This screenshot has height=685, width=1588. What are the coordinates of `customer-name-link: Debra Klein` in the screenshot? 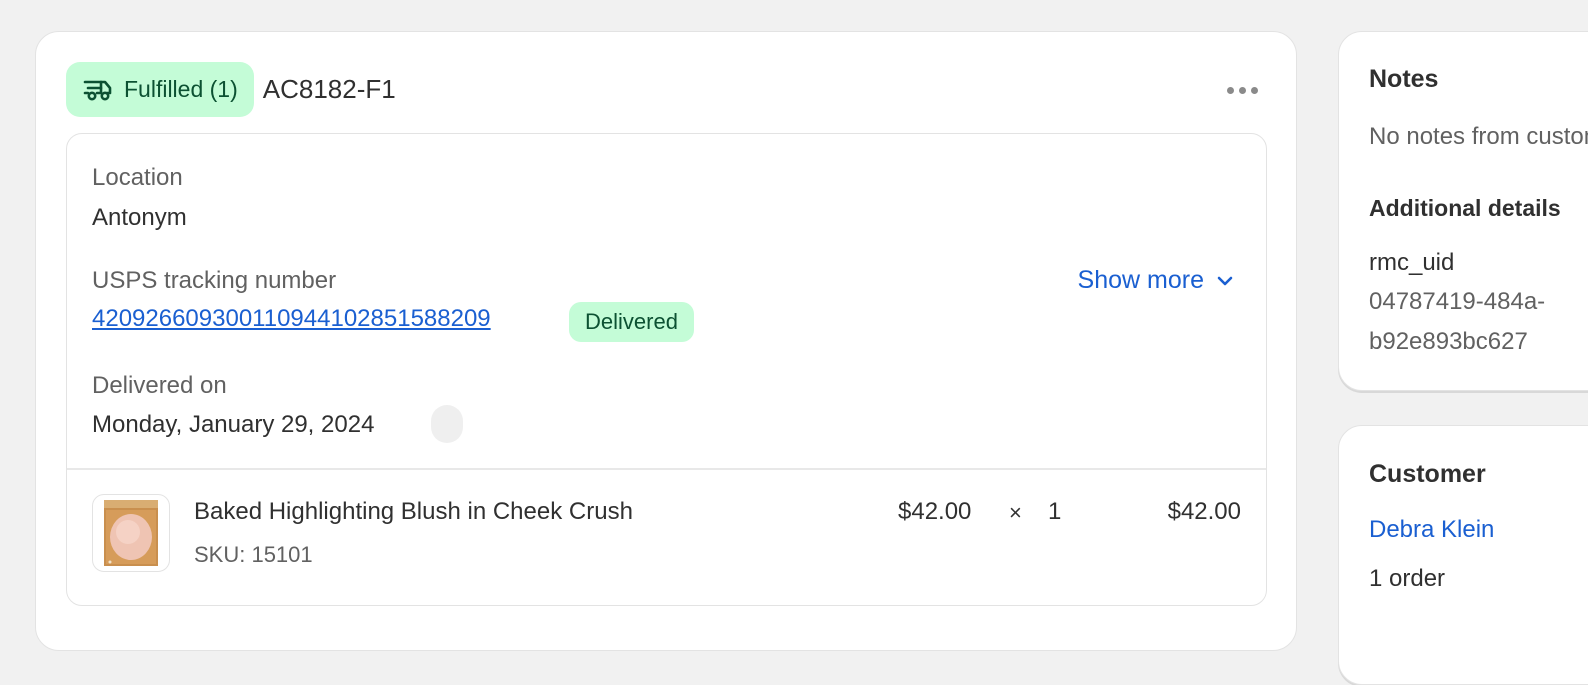 It's located at (1431, 530).